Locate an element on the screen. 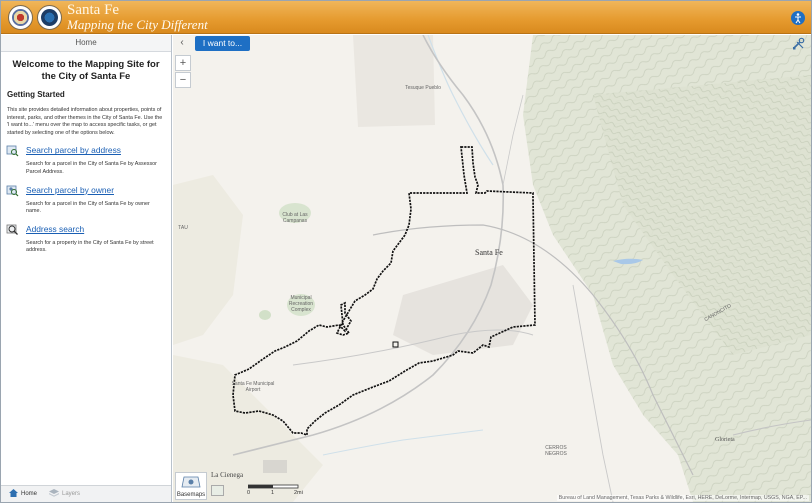 Image resolution: width=812 pixels, height=503 pixels. footer-tab-home-label: Home is located at coordinates (29, 494).